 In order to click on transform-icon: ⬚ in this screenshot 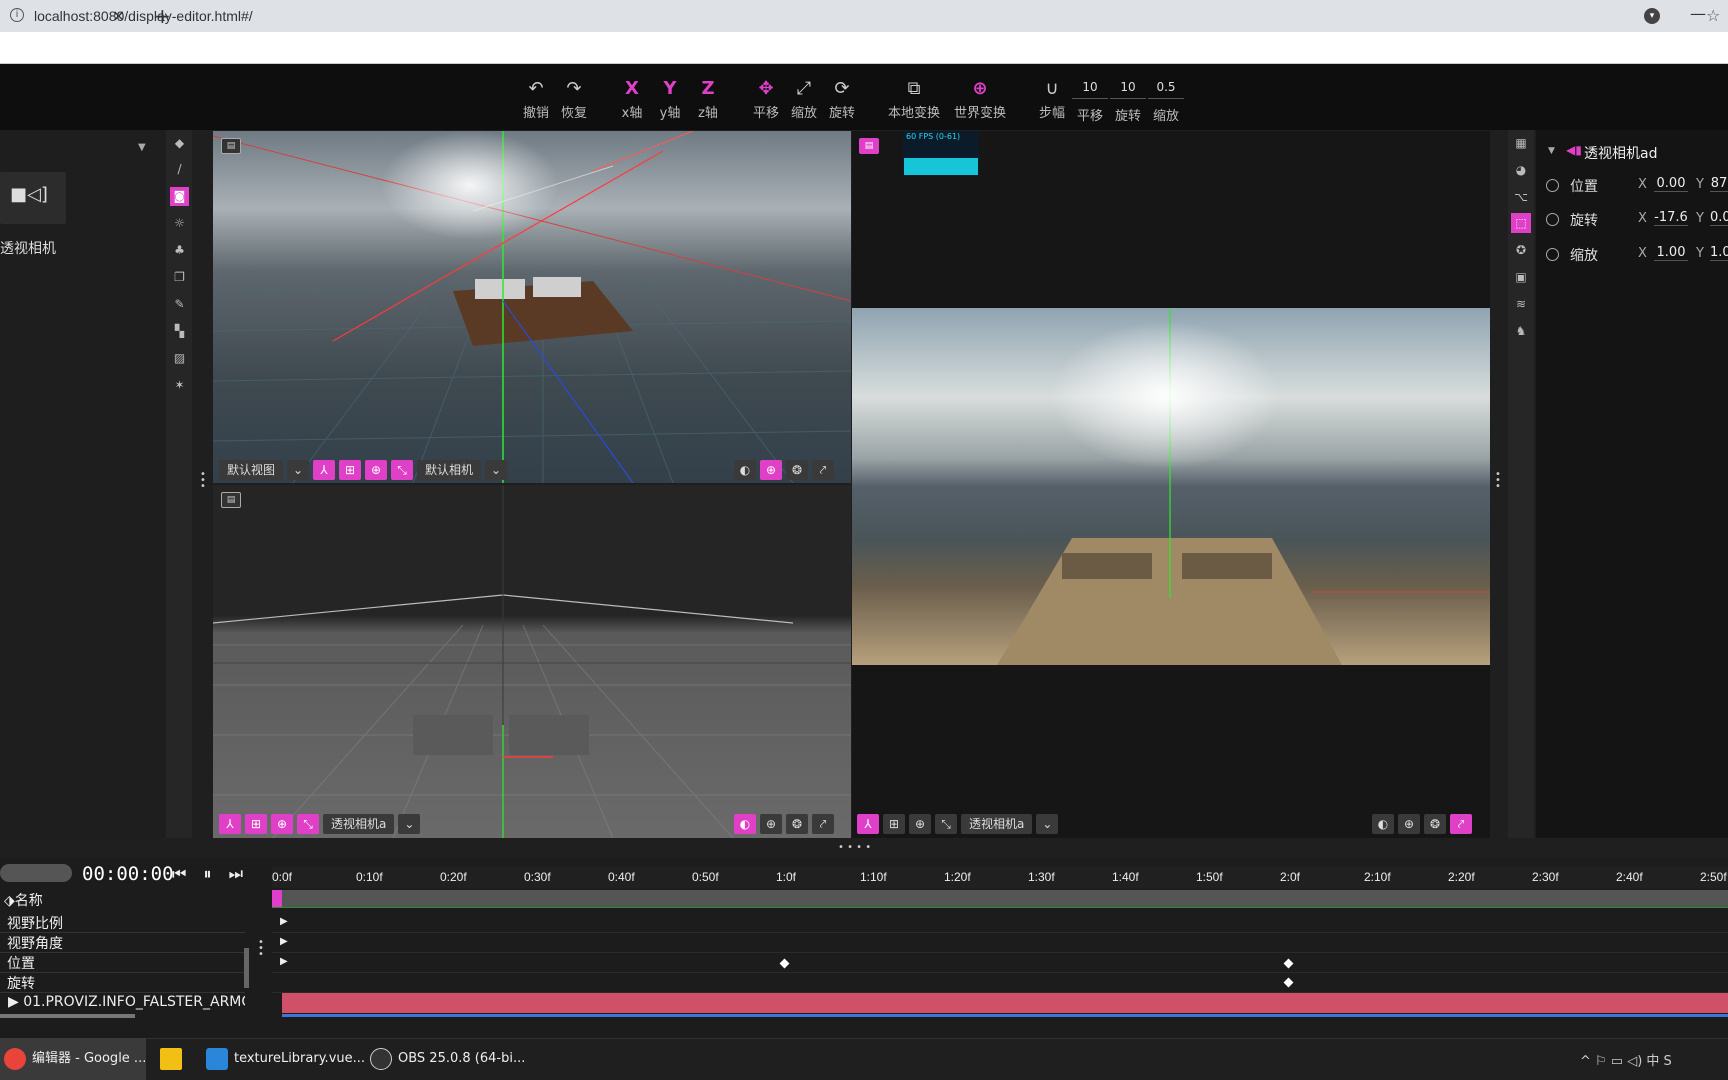, I will do `click(1521, 223)`.